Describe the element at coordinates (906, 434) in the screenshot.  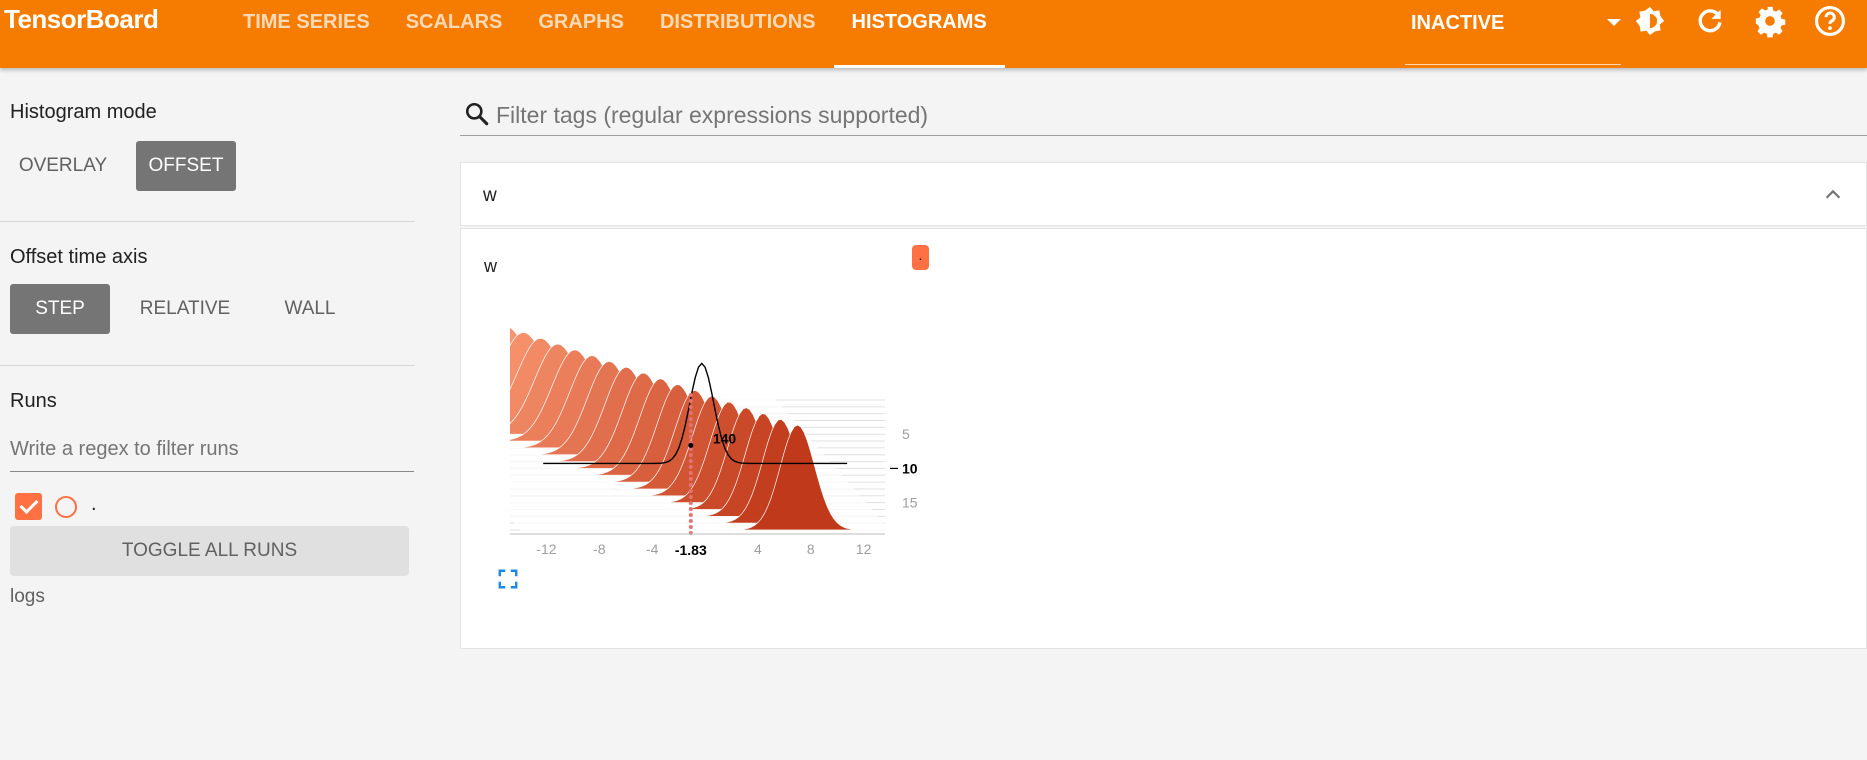
I see `y-tick-label: 5` at that location.